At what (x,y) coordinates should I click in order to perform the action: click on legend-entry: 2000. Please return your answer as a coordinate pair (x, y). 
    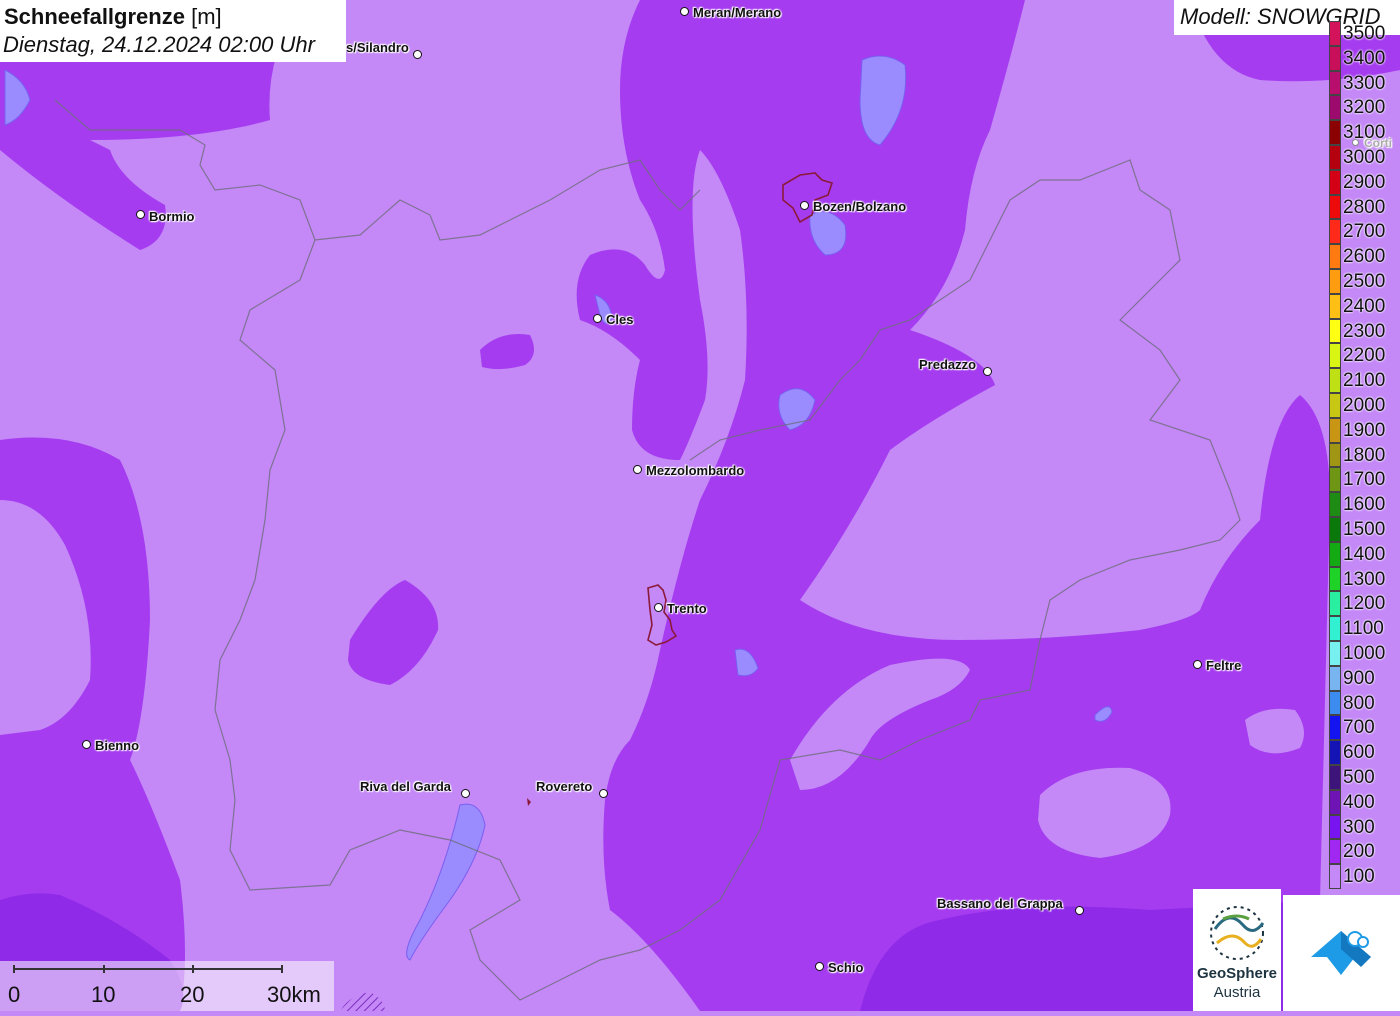
    Looking at the image, I should click on (1364, 405).